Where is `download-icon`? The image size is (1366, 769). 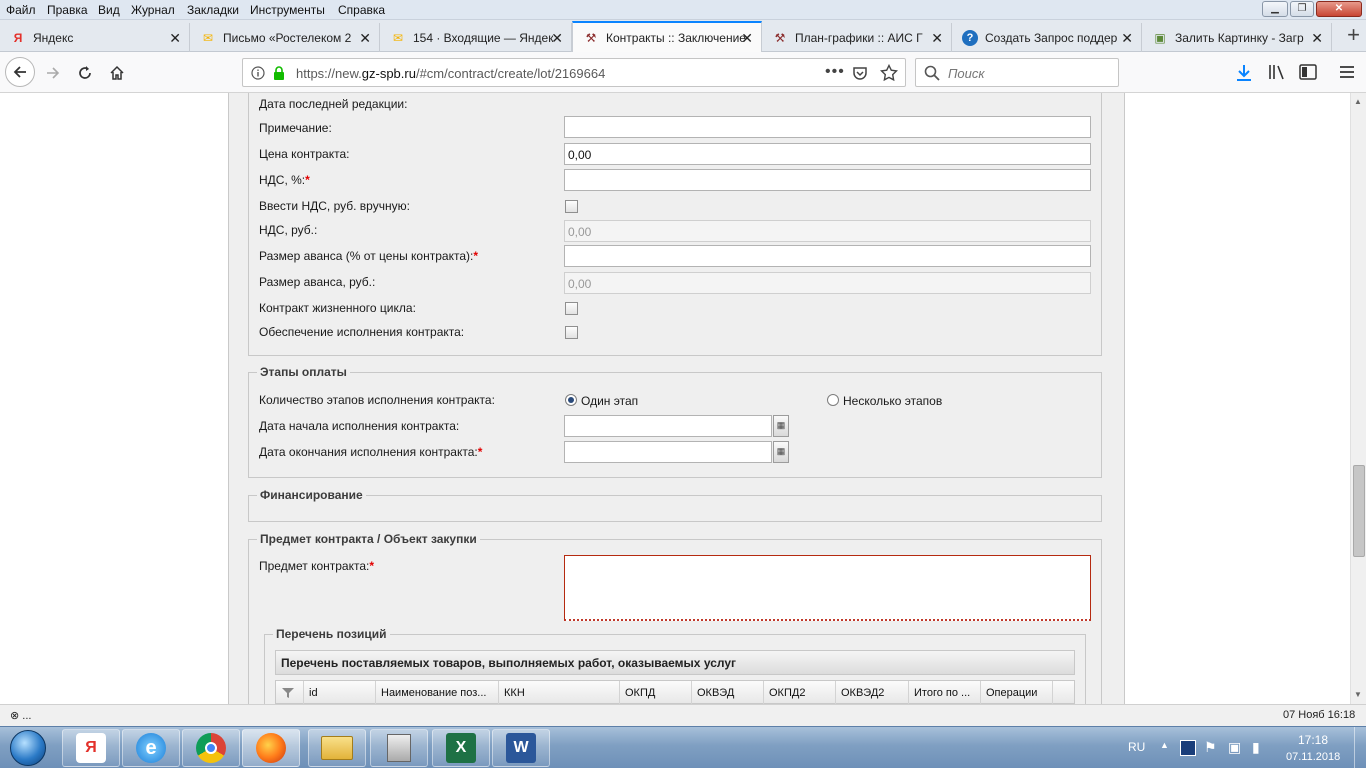 download-icon is located at coordinates (1244, 73).